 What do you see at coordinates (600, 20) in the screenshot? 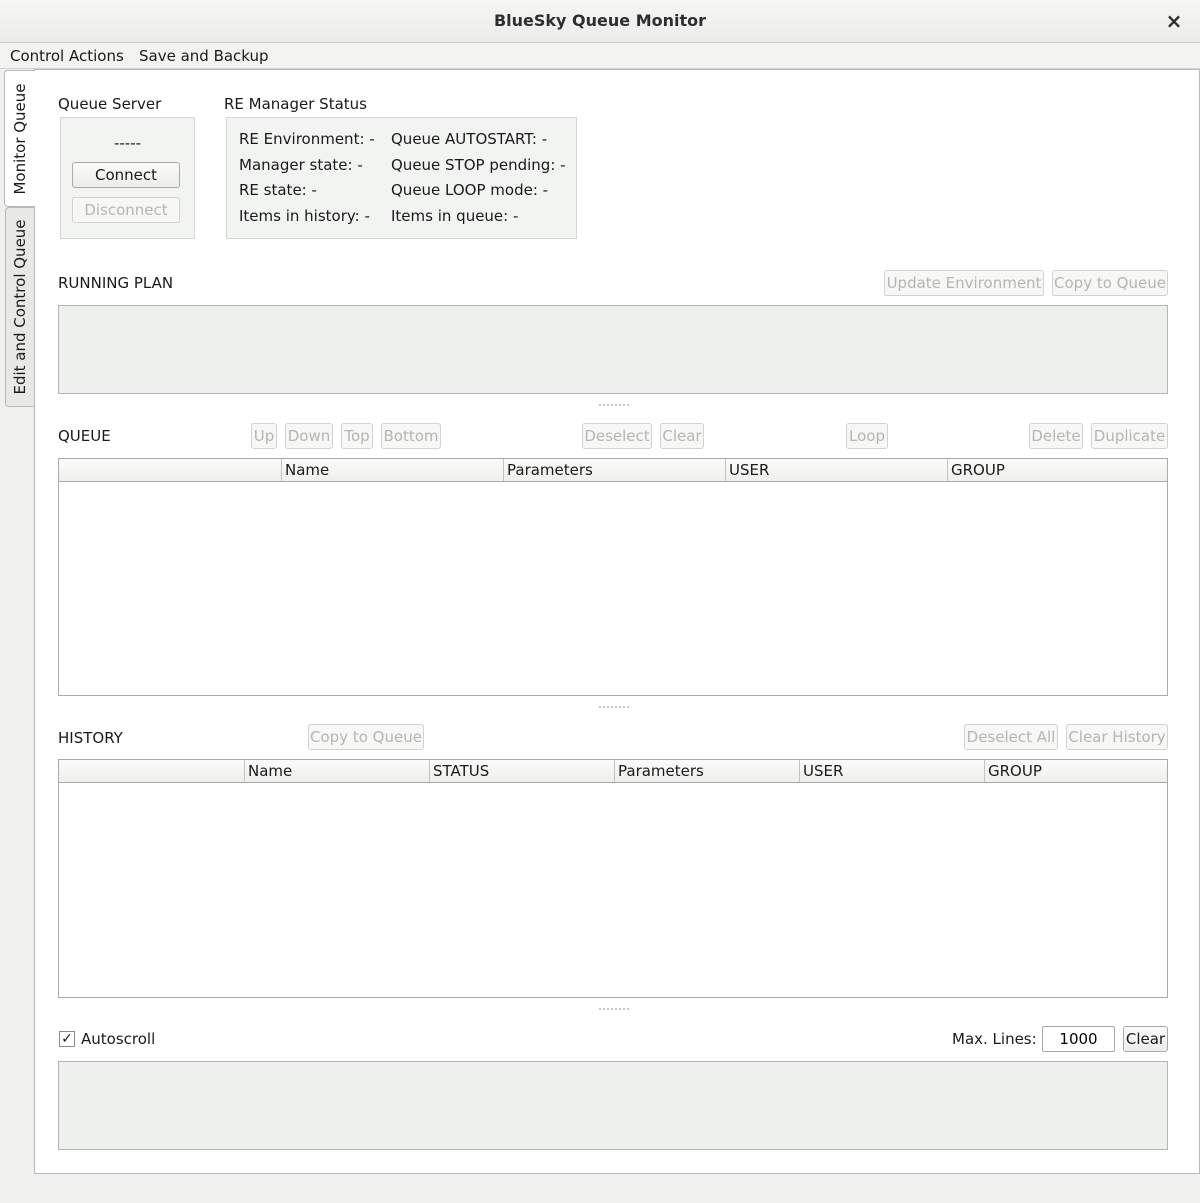
I see `window-title: BlueSky Queue Monitor` at bounding box center [600, 20].